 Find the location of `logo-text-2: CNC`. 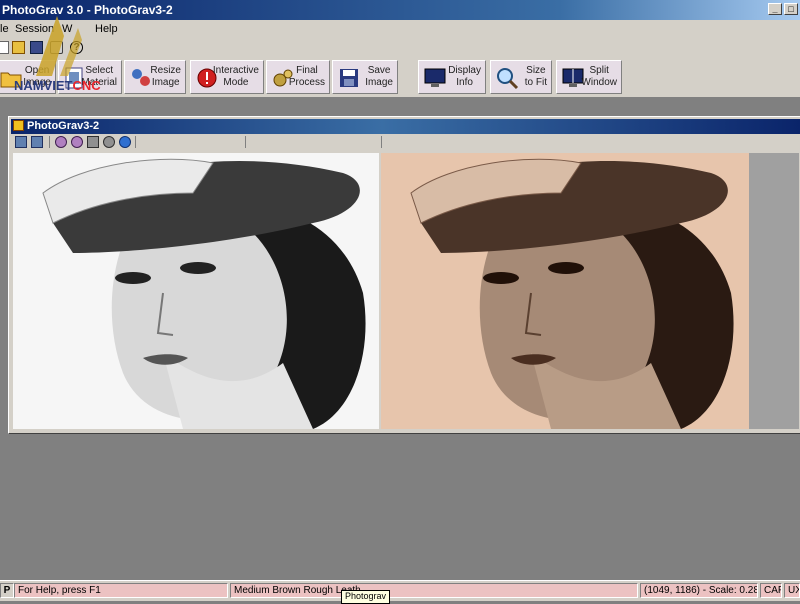

logo-text-2: CNC is located at coordinates (86, 85).